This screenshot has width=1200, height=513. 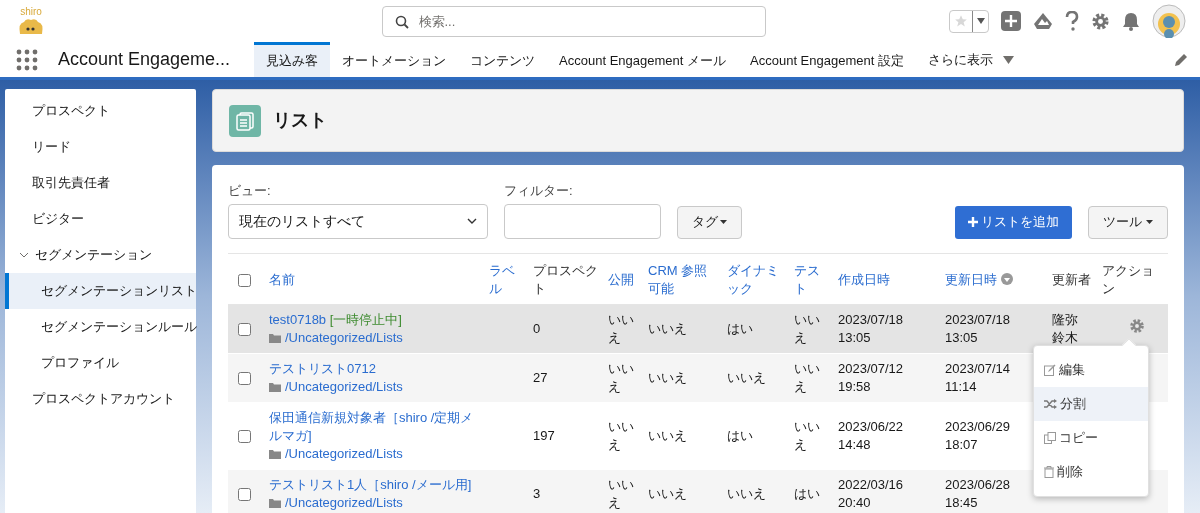 What do you see at coordinates (1137, 326) in the screenshot?
I see `gear-icon` at bounding box center [1137, 326].